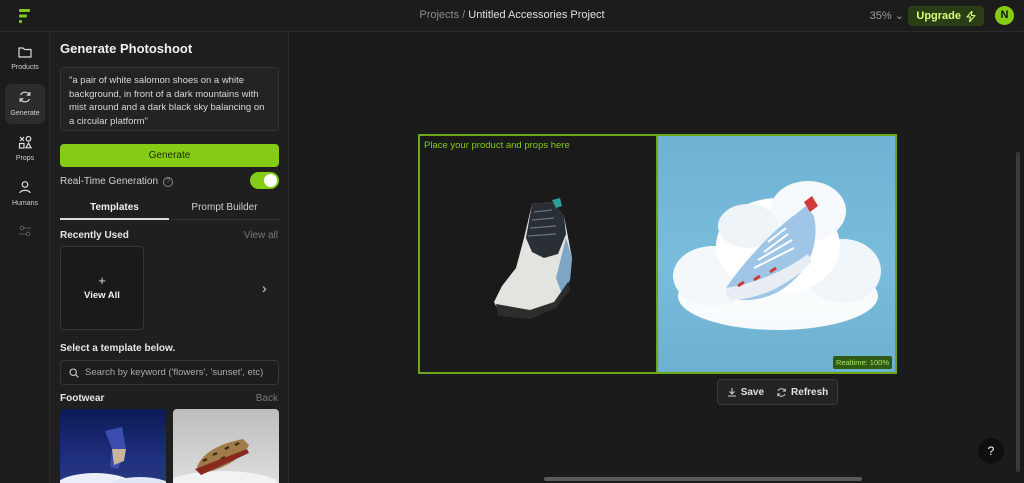  Describe the element at coordinates (113, 455) in the screenshot. I see `template-1-image` at that location.